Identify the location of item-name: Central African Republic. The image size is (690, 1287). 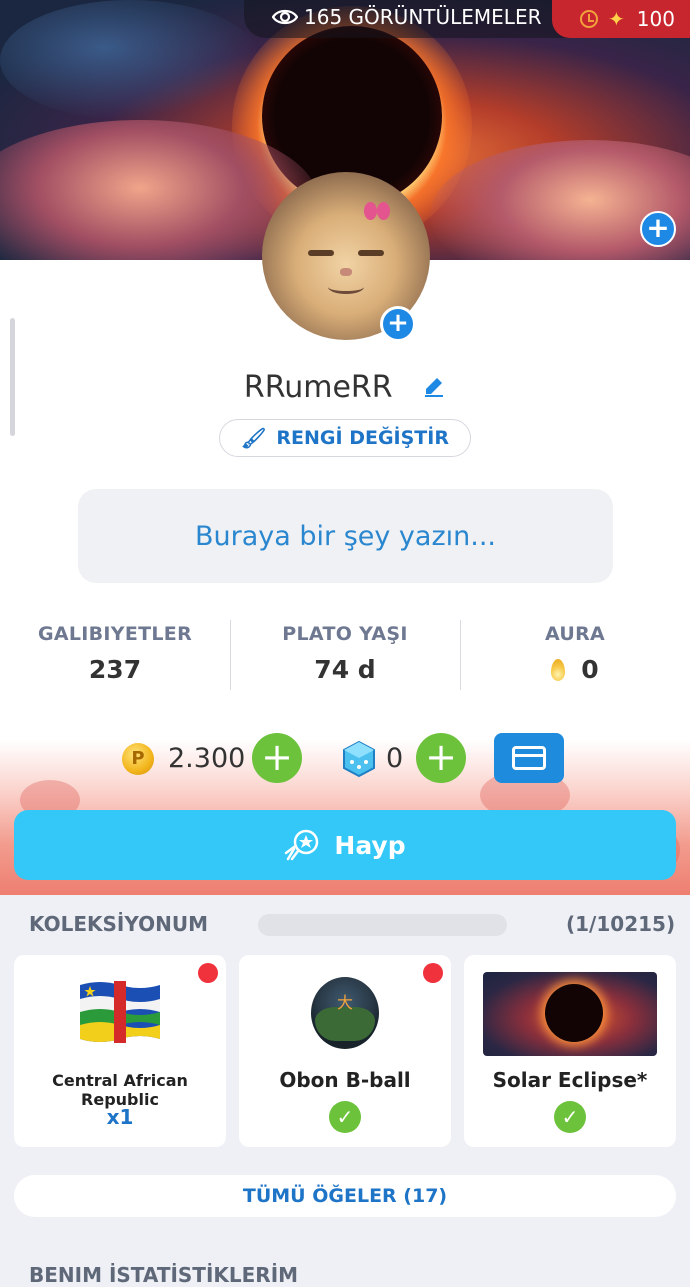
(120, 1090).